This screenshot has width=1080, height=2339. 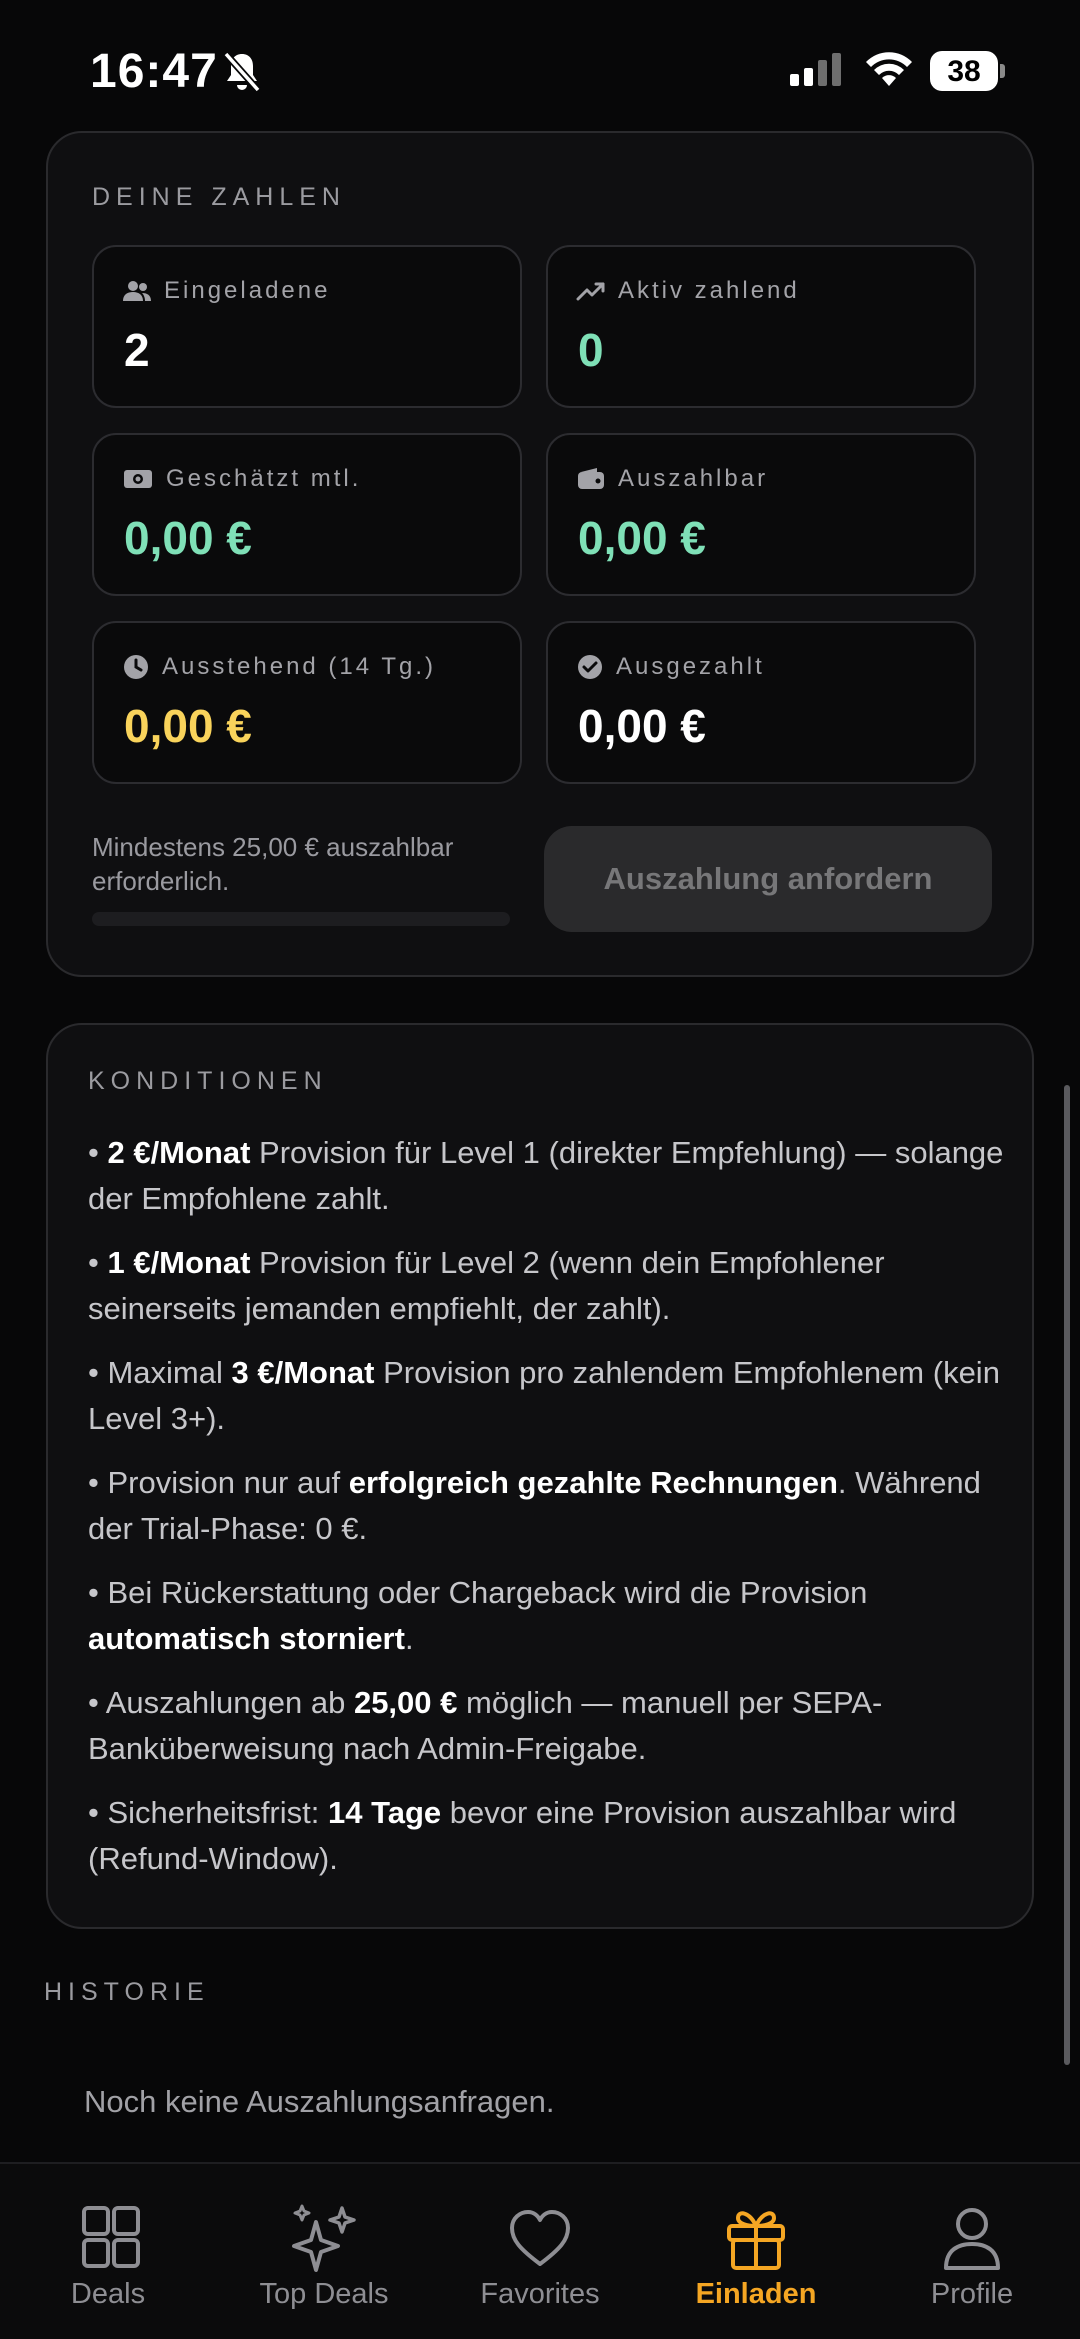 I want to click on stat-value: 0, so click(x=591, y=350).